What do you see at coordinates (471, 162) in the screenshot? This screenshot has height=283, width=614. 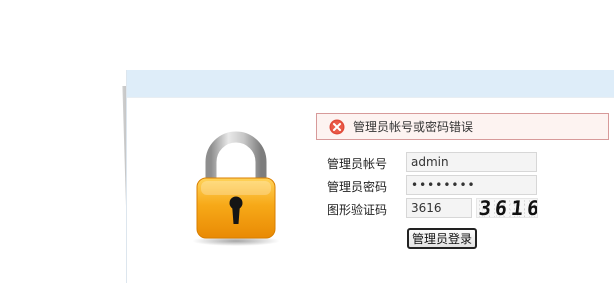 I see `account-input` at bounding box center [471, 162].